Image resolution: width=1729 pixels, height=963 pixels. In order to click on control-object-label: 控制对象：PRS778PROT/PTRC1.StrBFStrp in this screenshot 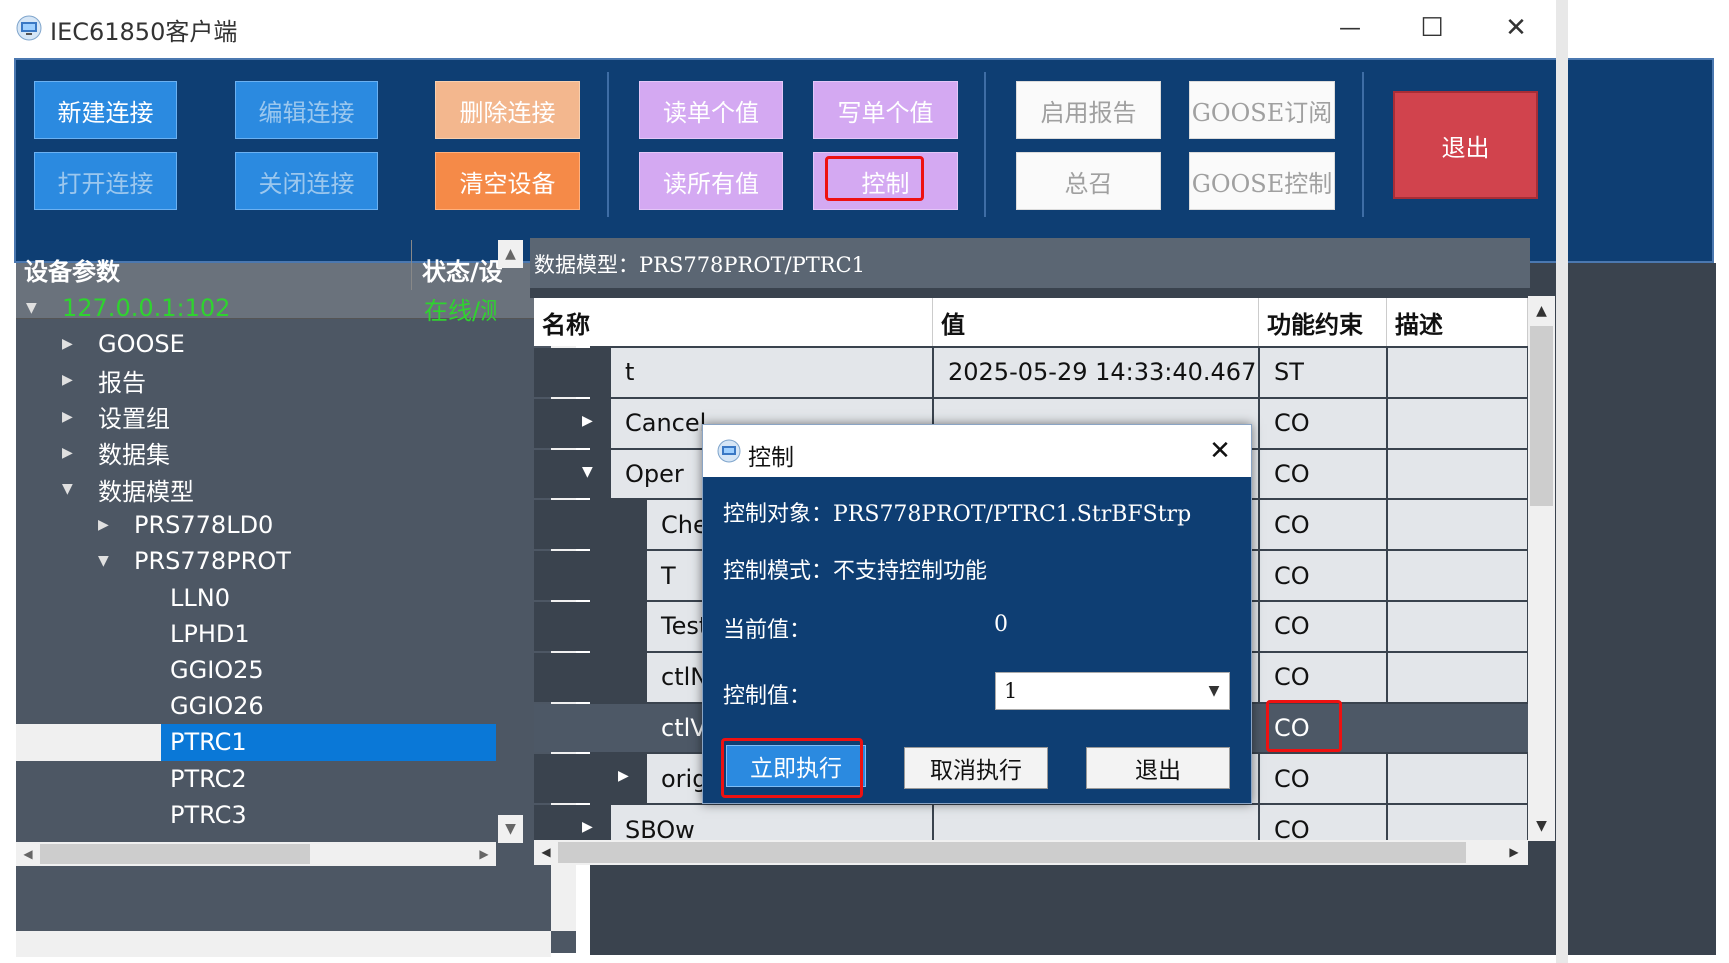, I will do `click(957, 514)`.